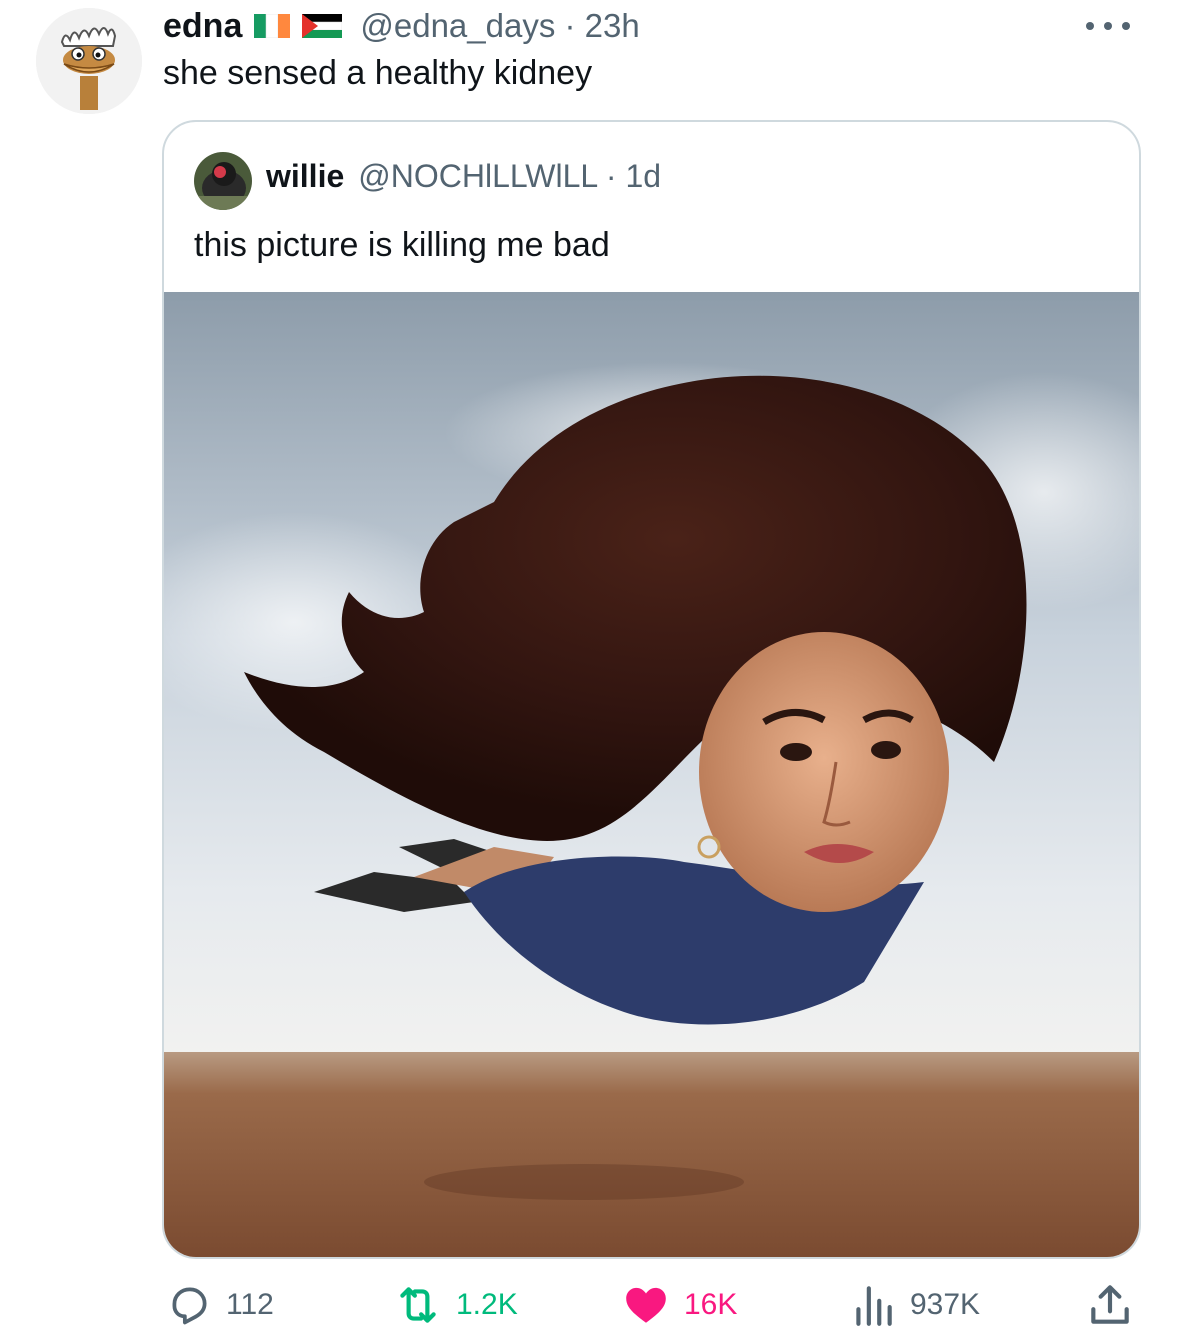  Describe the element at coordinates (250, 1304) in the screenshot. I see `reply-count: 112` at that location.